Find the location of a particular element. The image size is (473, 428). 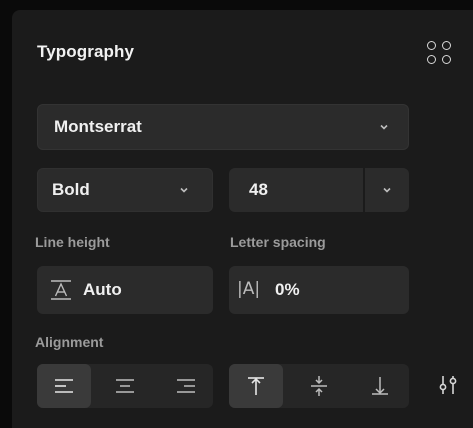

font-family-value: Montserrat is located at coordinates (98, 126).